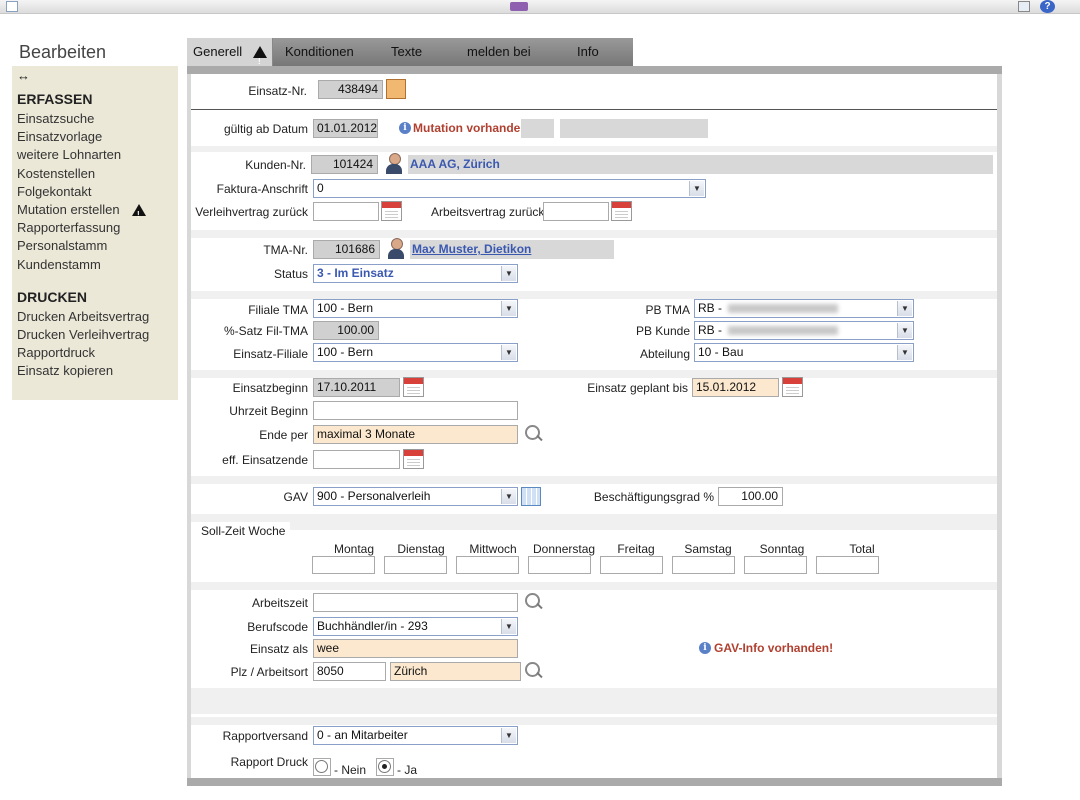 The image size is (1080, 800). I want to click on einsatz-nr-label: Einsatz-Nr., so click(277, 91).